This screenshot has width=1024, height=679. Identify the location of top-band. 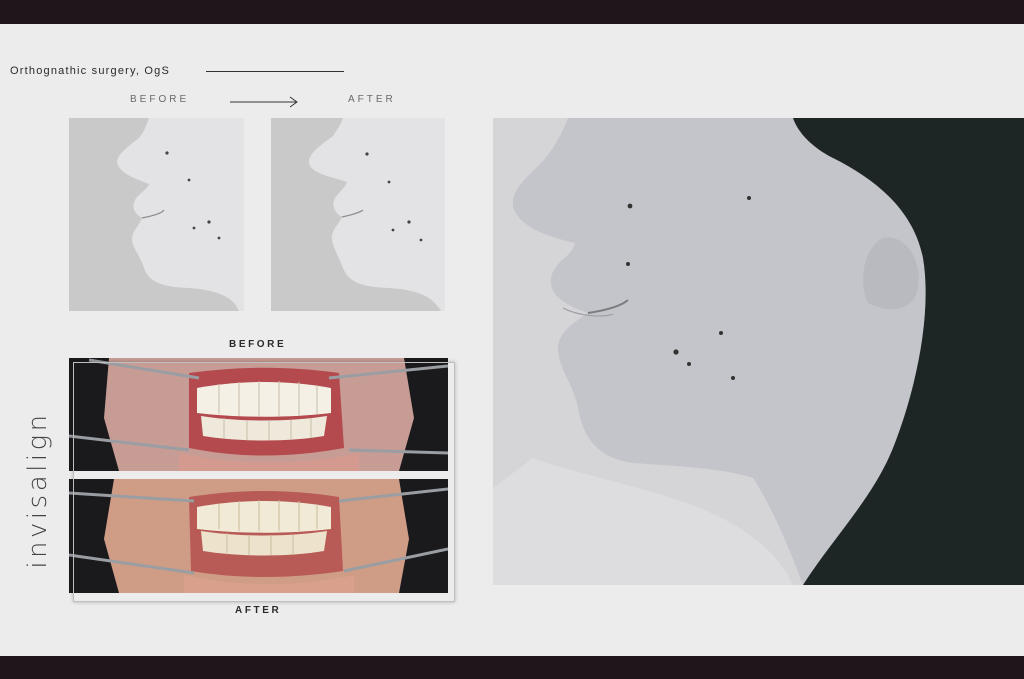
(512, 12).